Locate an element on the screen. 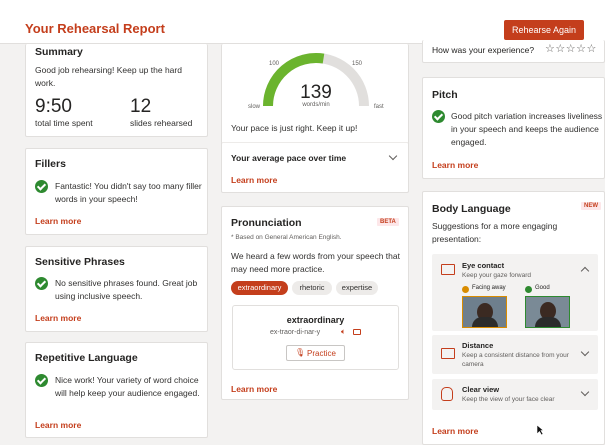 This screenshot has width=605, height=445. practice-label: Practice is located at coordinates (321, 353).